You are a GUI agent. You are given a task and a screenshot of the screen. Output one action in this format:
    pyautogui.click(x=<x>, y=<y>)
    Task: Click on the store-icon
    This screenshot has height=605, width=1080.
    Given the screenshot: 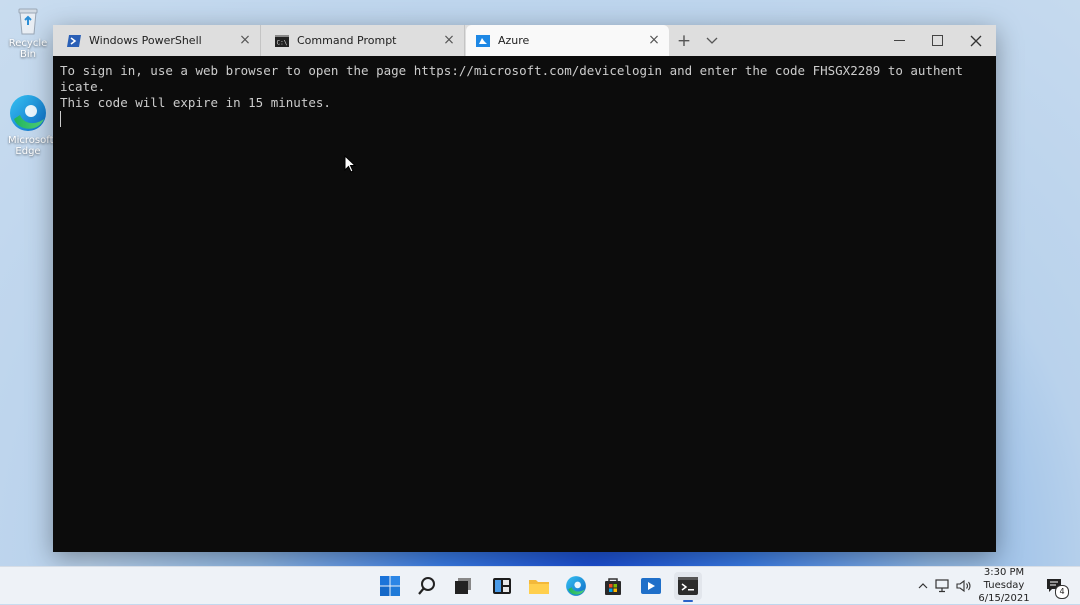 What is the action you would take?
    pyautogui.click(x=613, y=586)
    